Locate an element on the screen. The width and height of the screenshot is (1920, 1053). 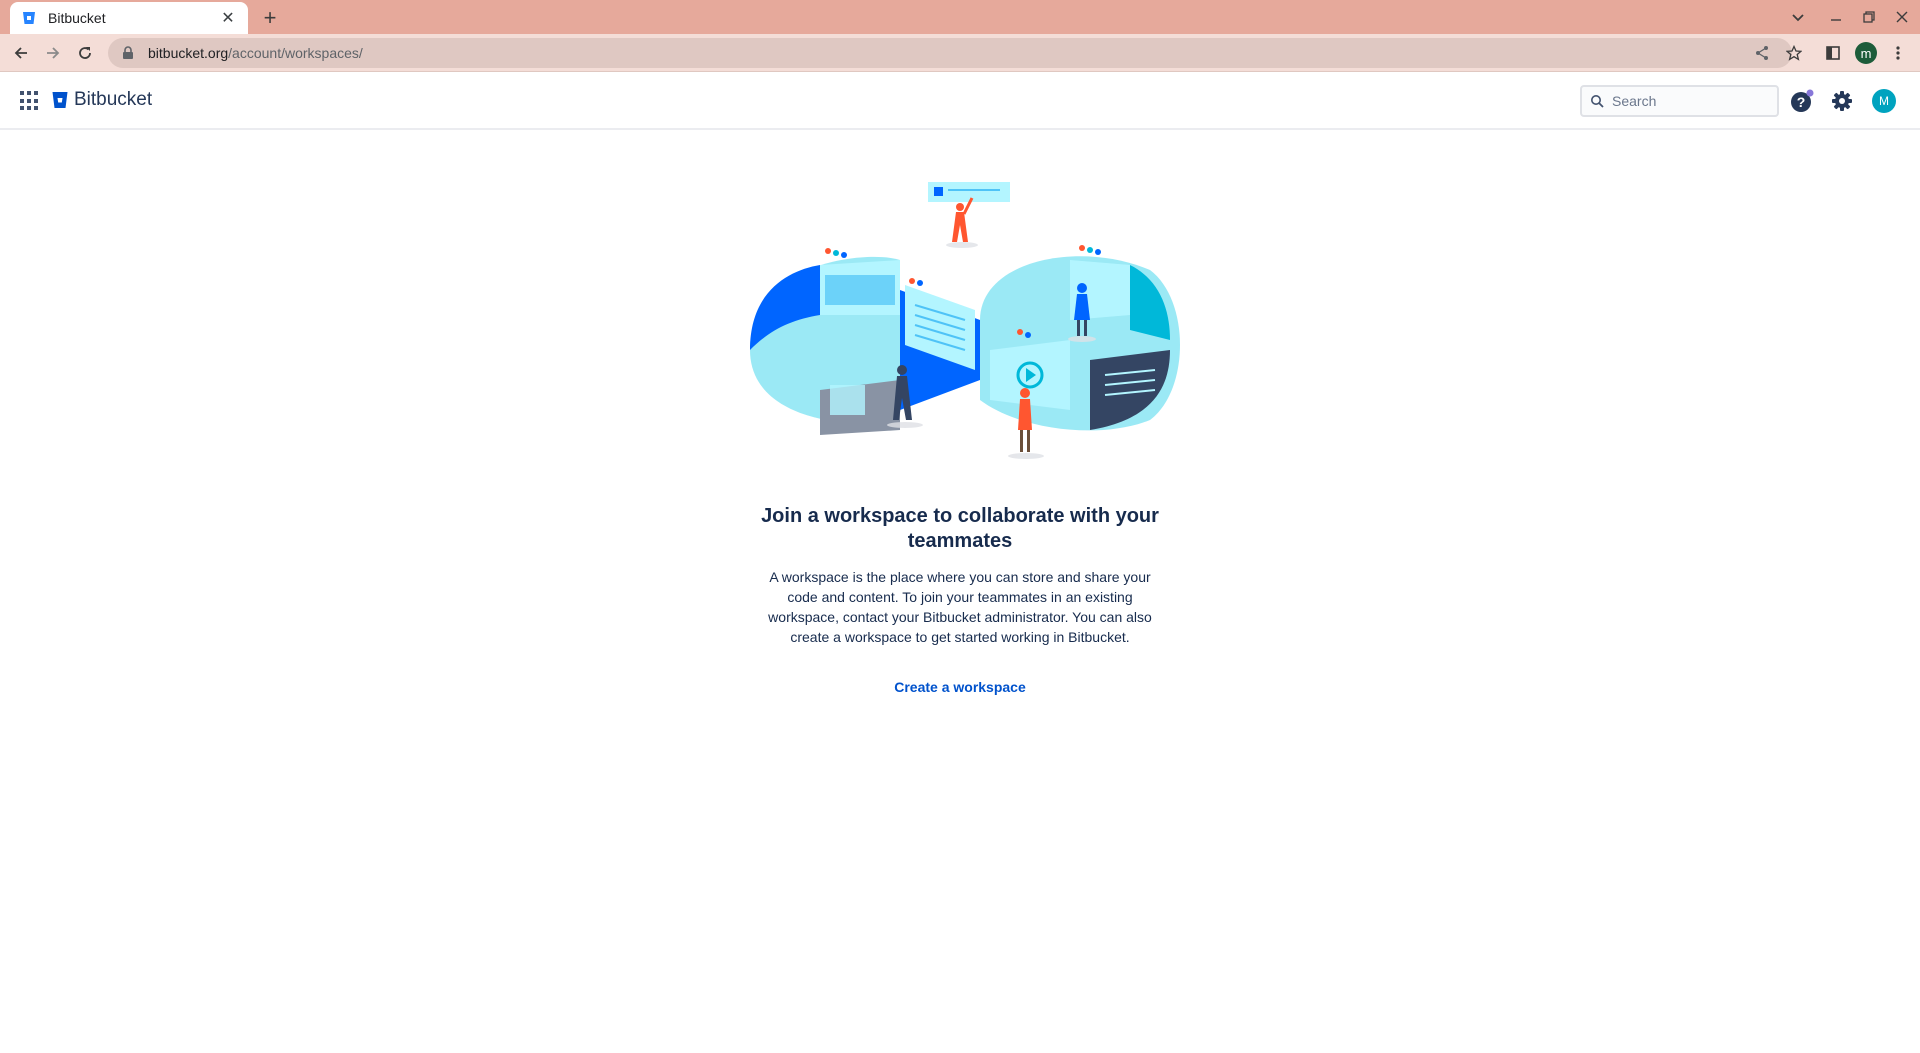
minimize-icon is located at coordinates (1836, 17).